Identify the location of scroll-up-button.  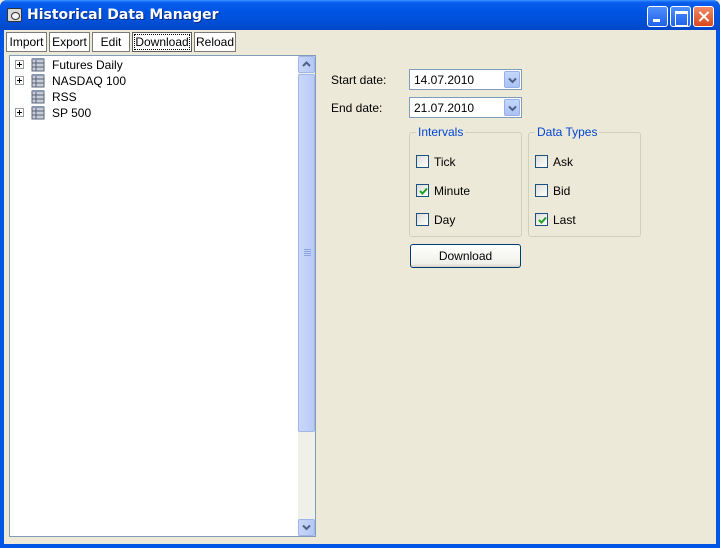
(306, 64).